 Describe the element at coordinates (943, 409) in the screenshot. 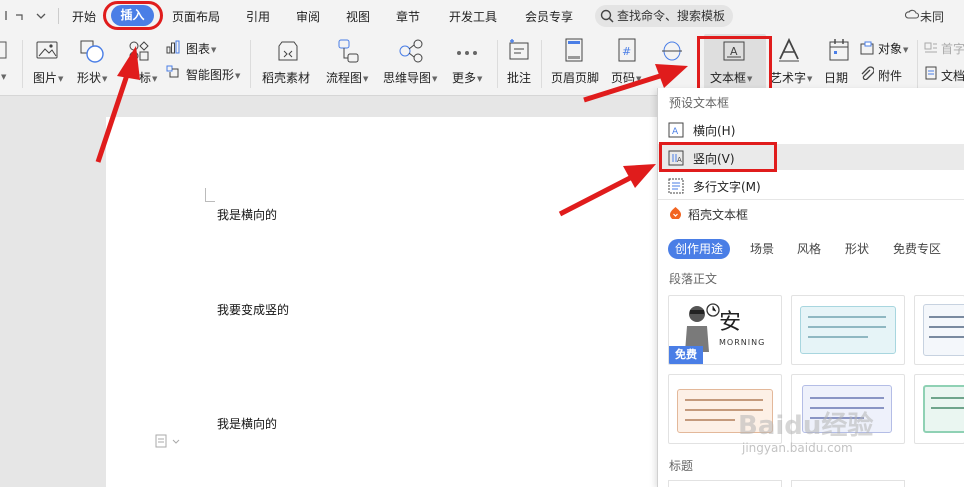

I see `note-card-shape` at that location.